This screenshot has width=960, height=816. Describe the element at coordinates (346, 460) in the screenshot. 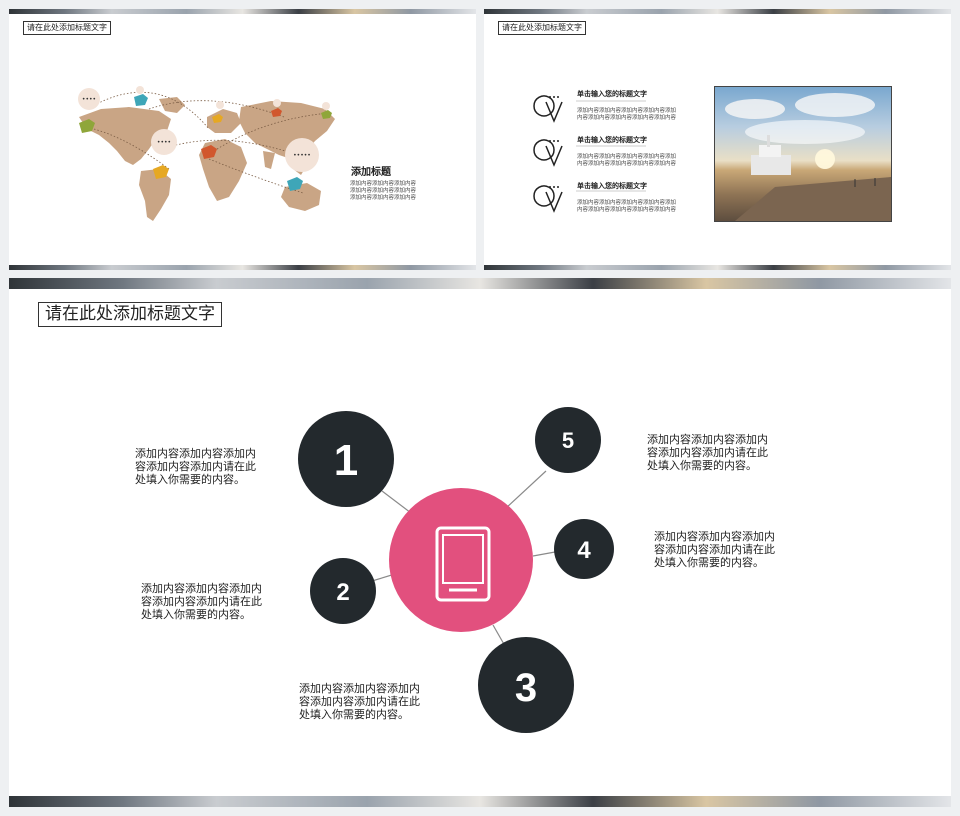

I see `node-label-1: 1` at that location.